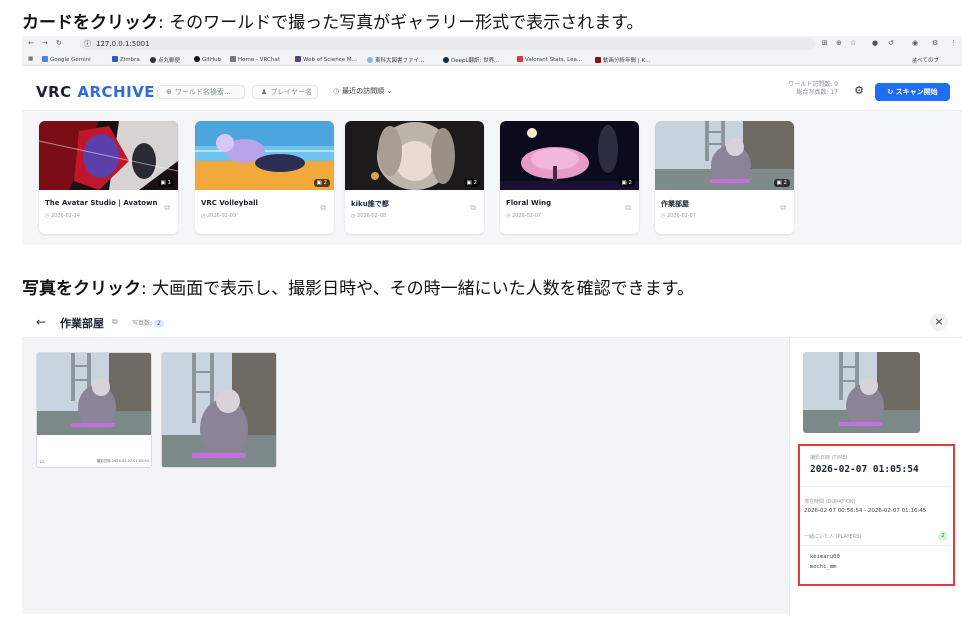 The width and height of the screenshot is (979, 632). I want to click on menu-icon: ⋮, so click(953, 43).